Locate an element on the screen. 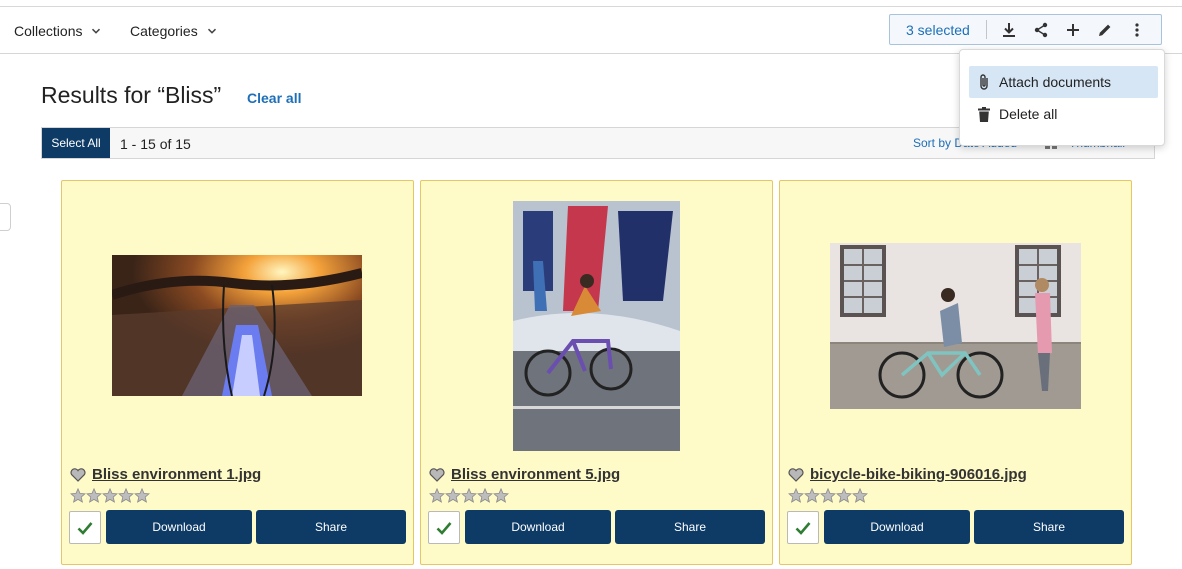 The height and width of the screenshot is (569, 1182). selection-toolbar: 3 selected is located at coordinates (1025, 29).